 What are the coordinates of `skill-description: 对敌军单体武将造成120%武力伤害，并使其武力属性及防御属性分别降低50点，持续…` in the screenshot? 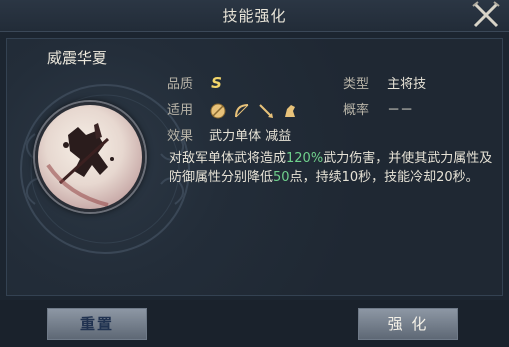 It's located at (334, 168).